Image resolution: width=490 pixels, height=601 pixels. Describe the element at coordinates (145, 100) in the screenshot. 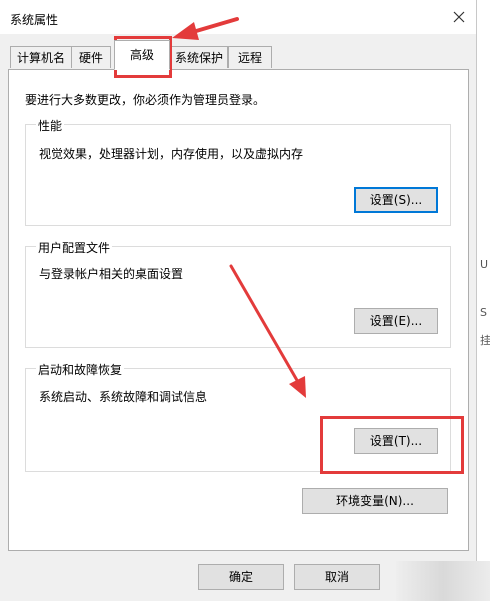

I see `admin-notice: 要进行大多数更改，你必须作为管理员登录。` at that location.